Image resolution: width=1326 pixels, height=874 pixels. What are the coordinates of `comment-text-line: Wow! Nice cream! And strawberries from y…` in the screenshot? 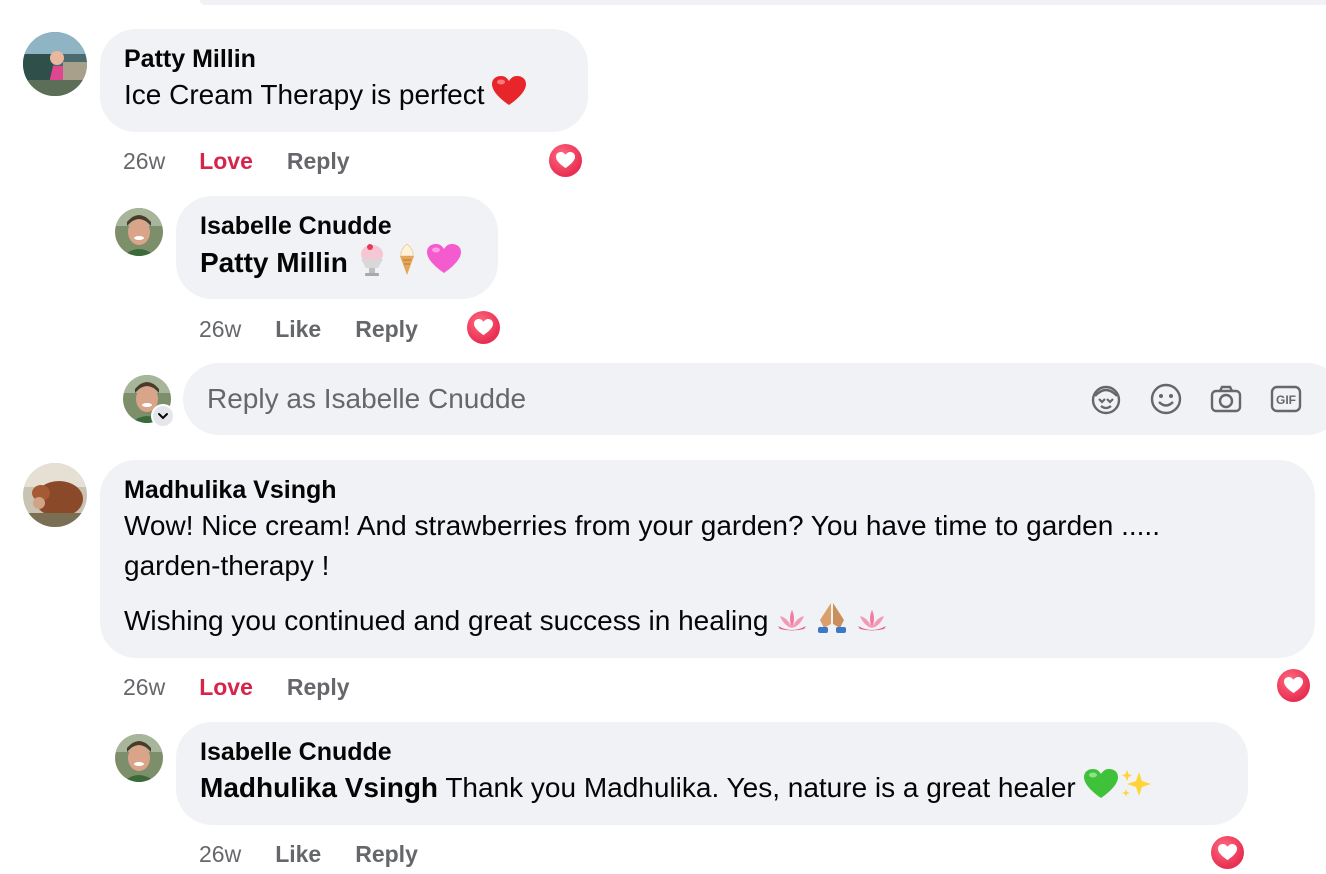 It's located at (642, 525).